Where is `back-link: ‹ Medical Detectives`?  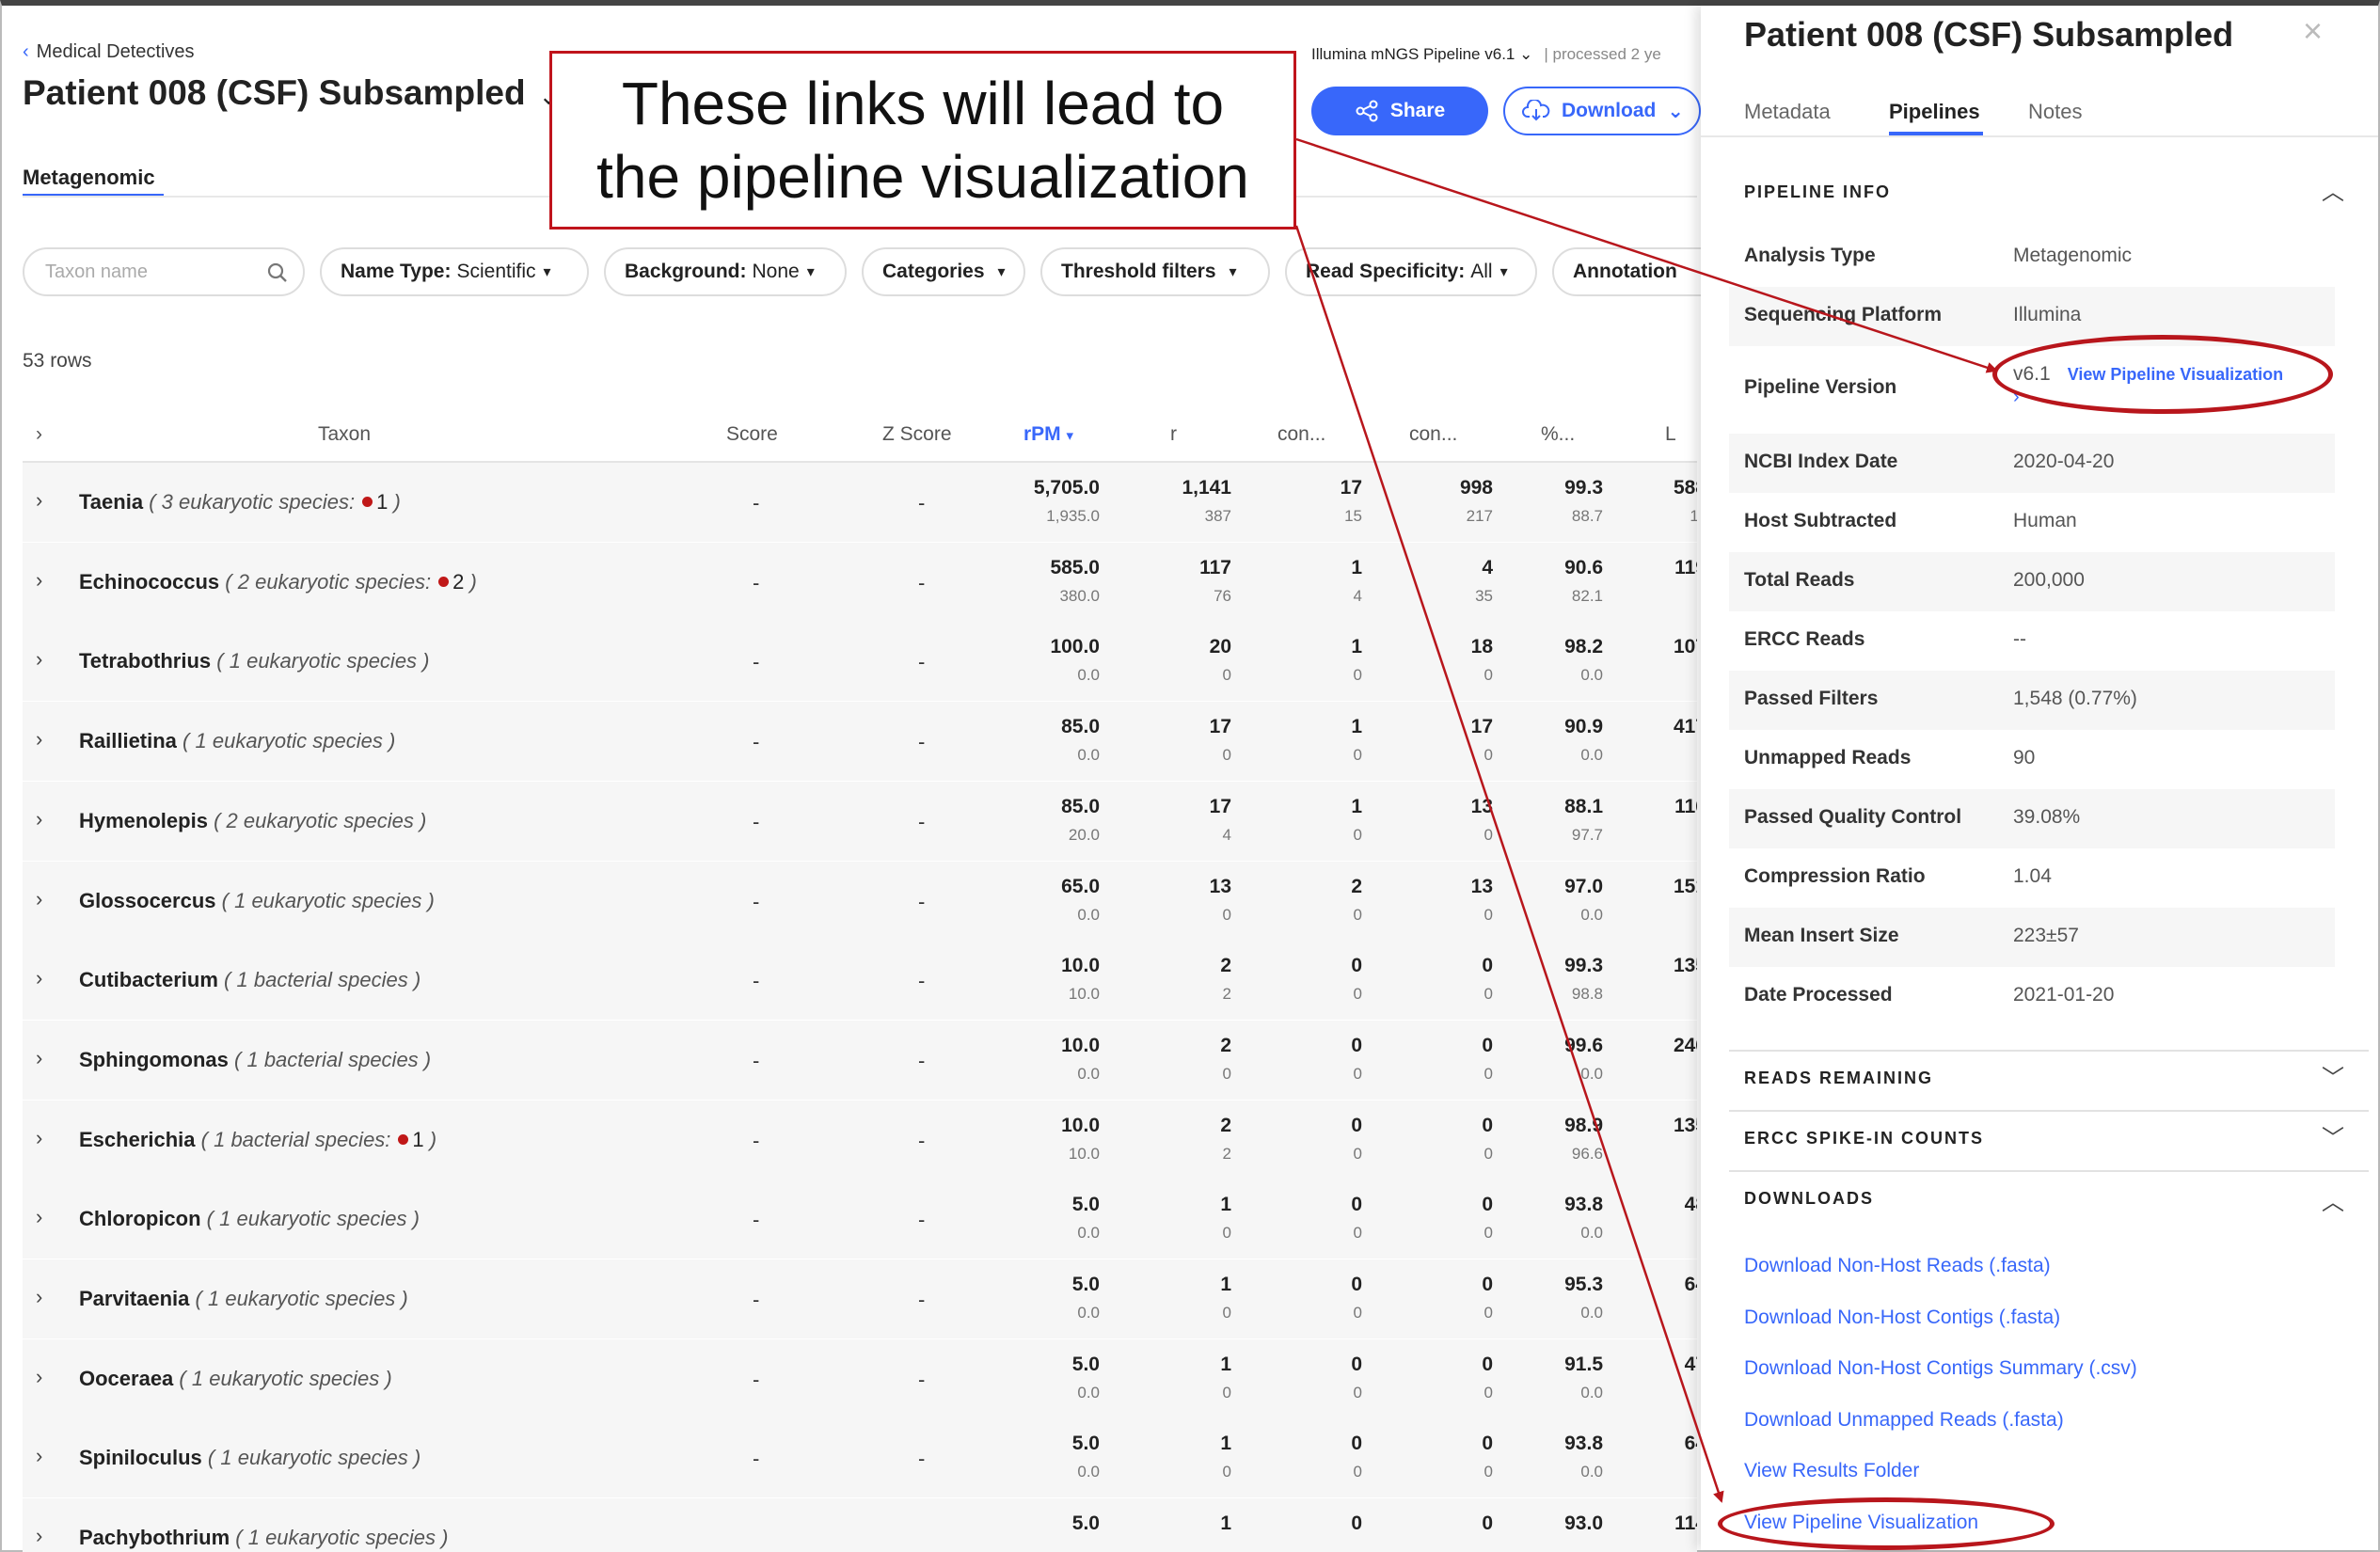
back-link: ‹ Medical Detectives is located at coordinates (109, 52).